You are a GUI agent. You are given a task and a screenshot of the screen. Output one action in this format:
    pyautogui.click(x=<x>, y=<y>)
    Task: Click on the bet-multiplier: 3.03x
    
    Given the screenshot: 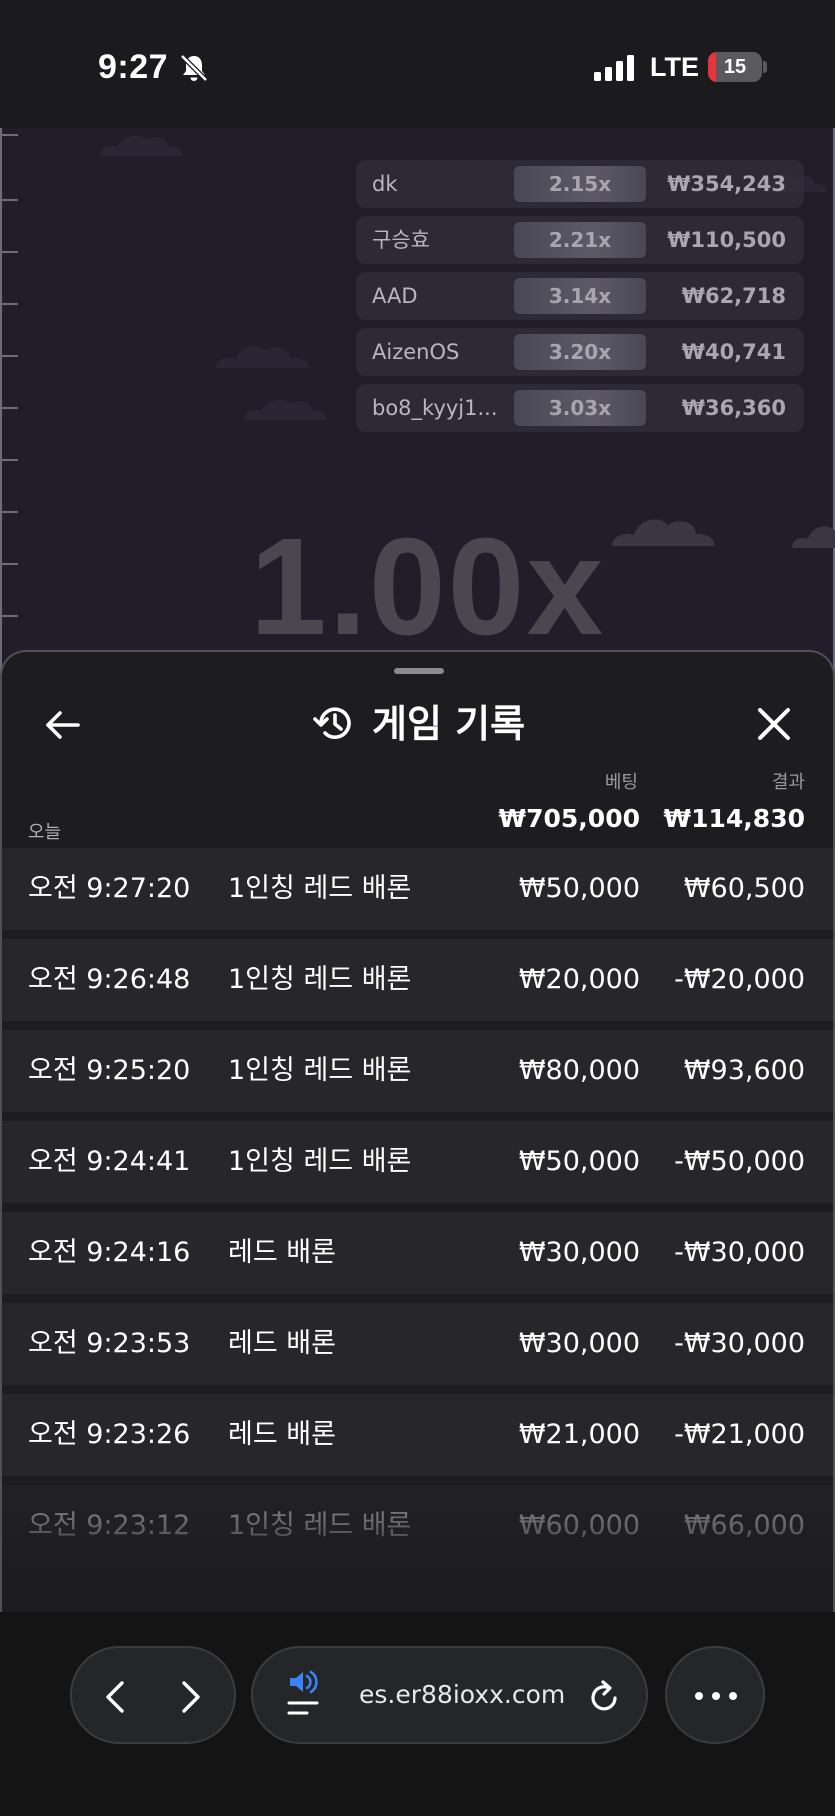 What is the action you would take?
    pyautogui.click(x=580, y=408)
    